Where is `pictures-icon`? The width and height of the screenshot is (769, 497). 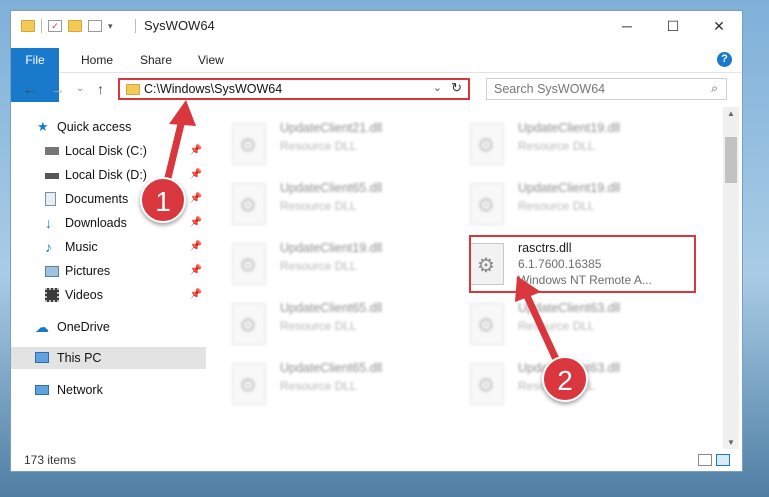 pictures-icon is located at coordinates (52, 271).